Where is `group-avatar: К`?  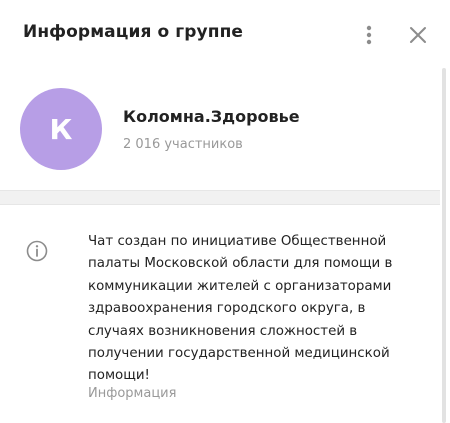
group-avatar: К is located at coordinates (61, 129).